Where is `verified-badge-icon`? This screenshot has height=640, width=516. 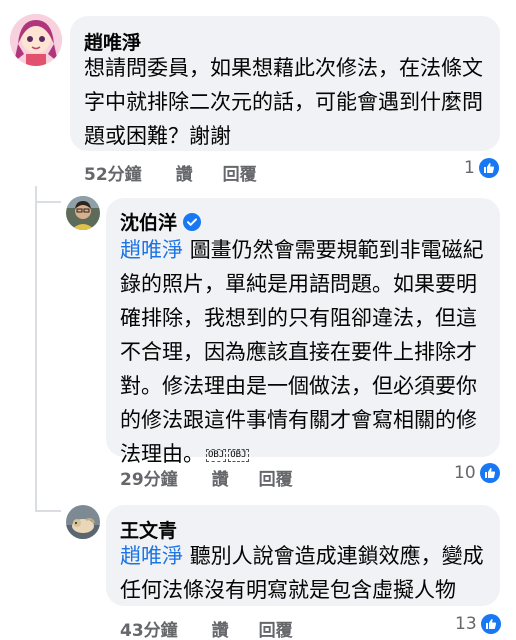
verified-badge-icon is located at coordinates (192, 221).